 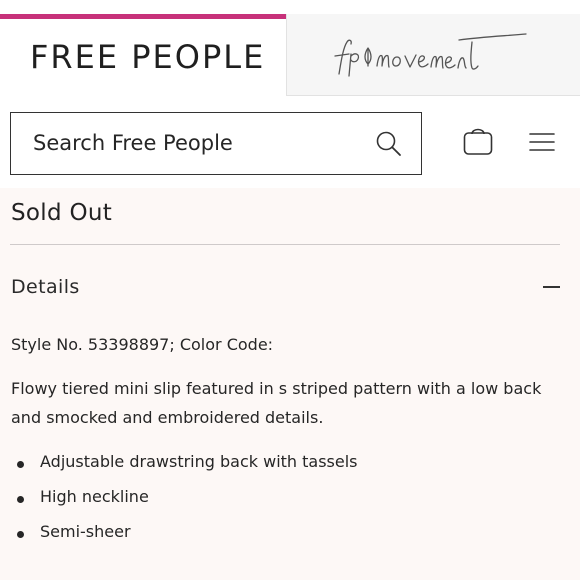 What do you see at coordinates (199, 461) in the screenshot?
I see `feature-text: Adjustable drawstring back with tassels` at bounding box center [199, 461].